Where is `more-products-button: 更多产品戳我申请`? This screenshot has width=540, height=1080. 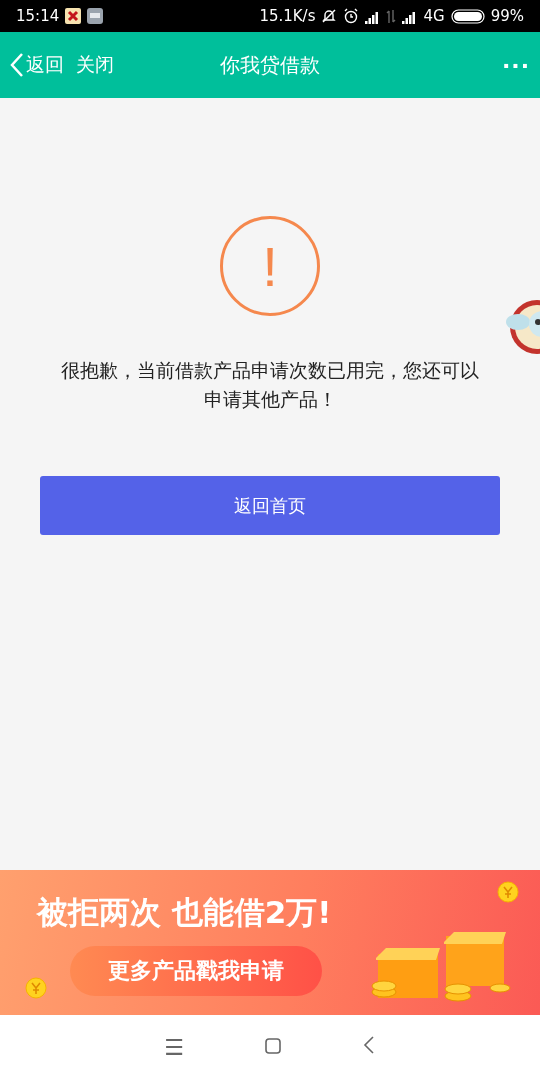
more-products-button: 更多产品戳我申请 is located at coordinates (196, 971).